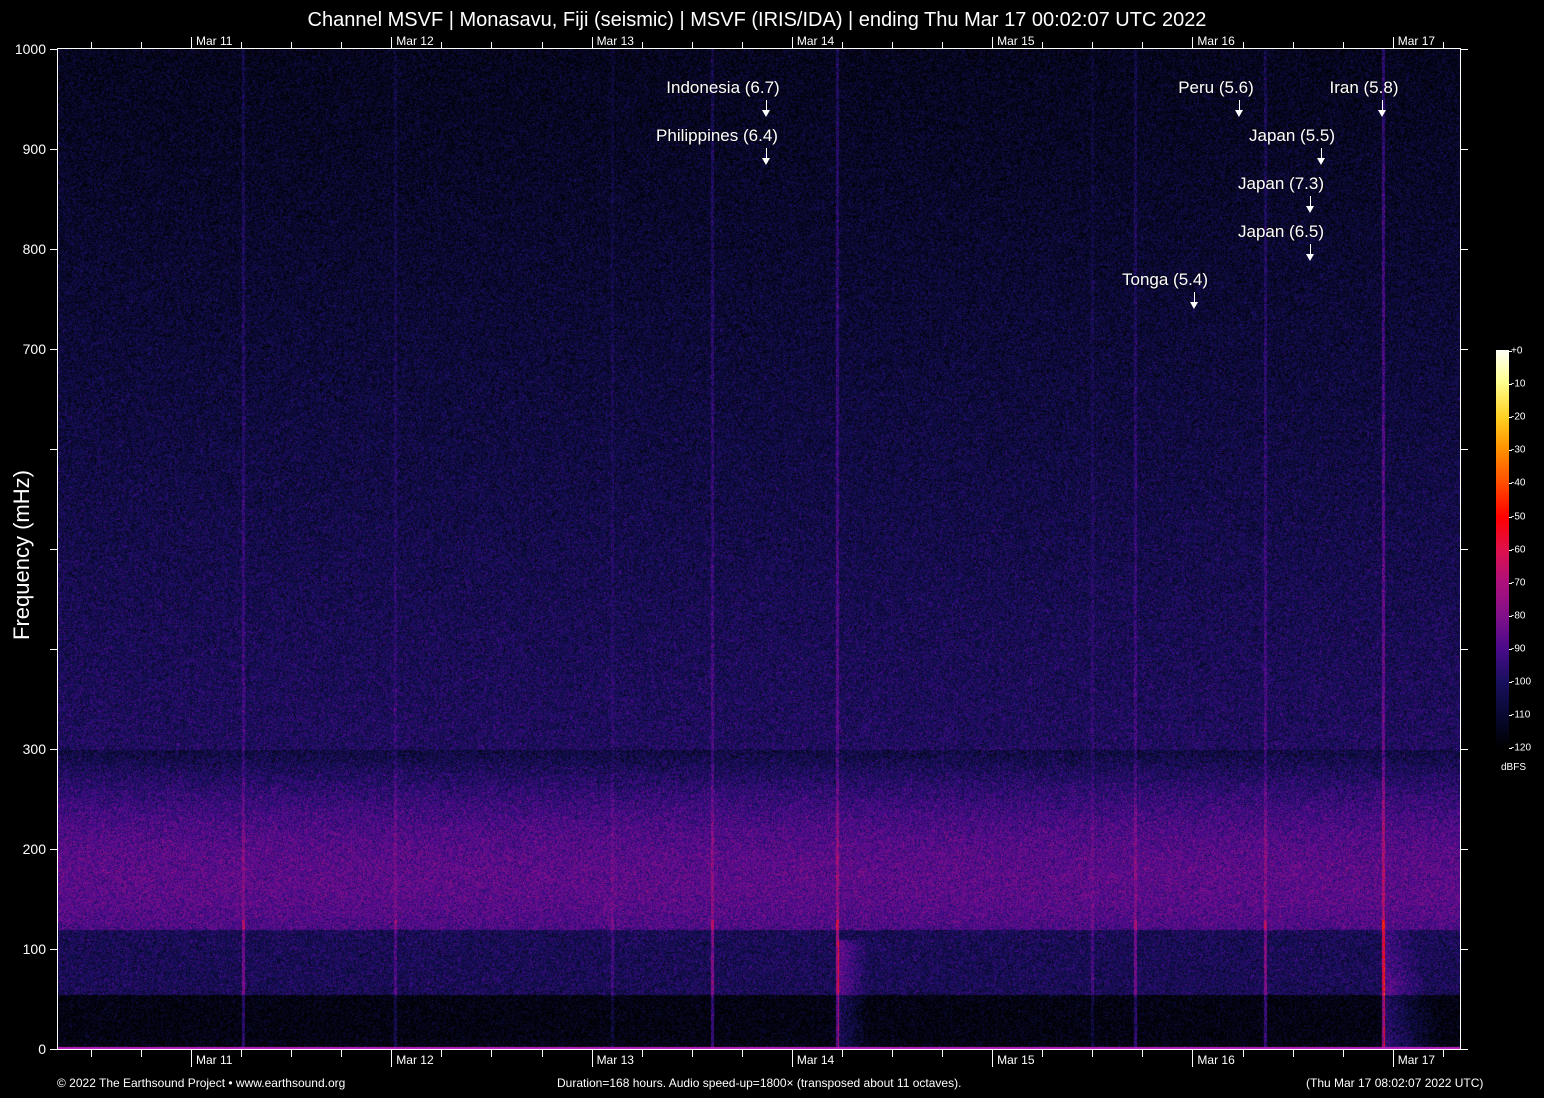  What do you see at coordinates (1518, 516) in the screenshot?
I see `colorbar-tick-label: -50` at bounding box center [1518, 516].